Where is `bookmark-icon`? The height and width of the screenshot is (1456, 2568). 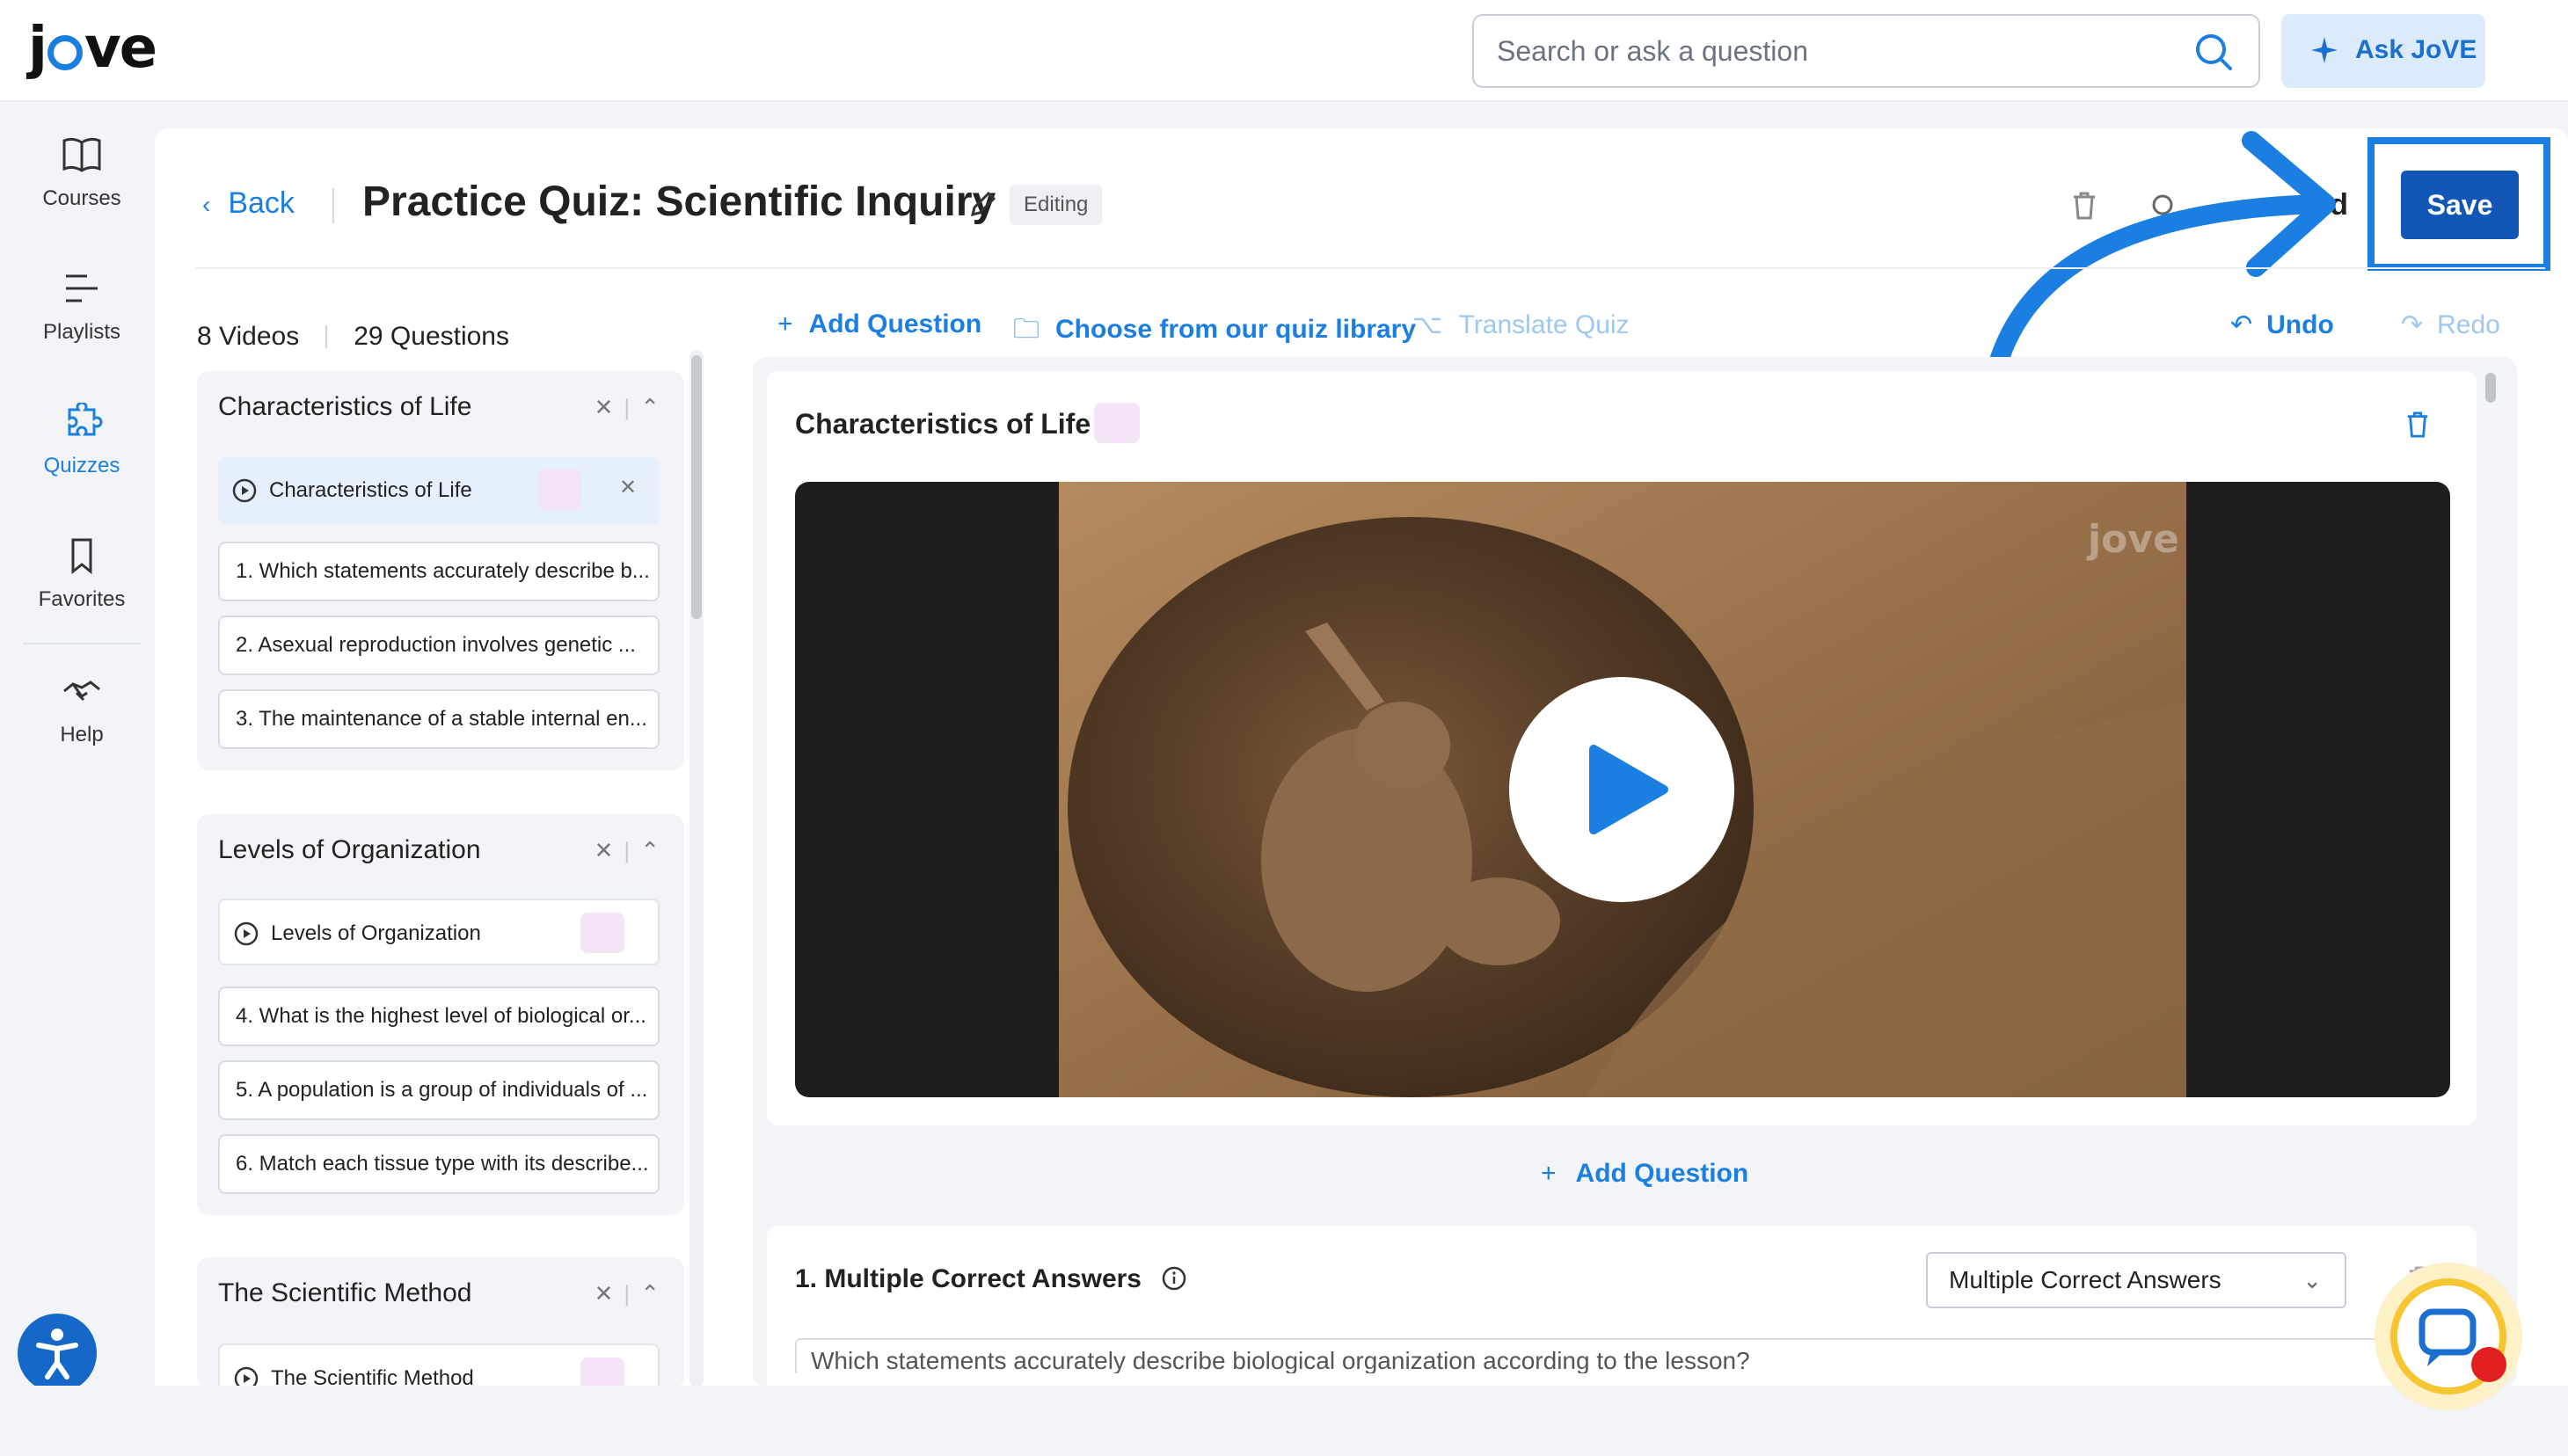 bookmark-icon is located at coordinates (81, 556).